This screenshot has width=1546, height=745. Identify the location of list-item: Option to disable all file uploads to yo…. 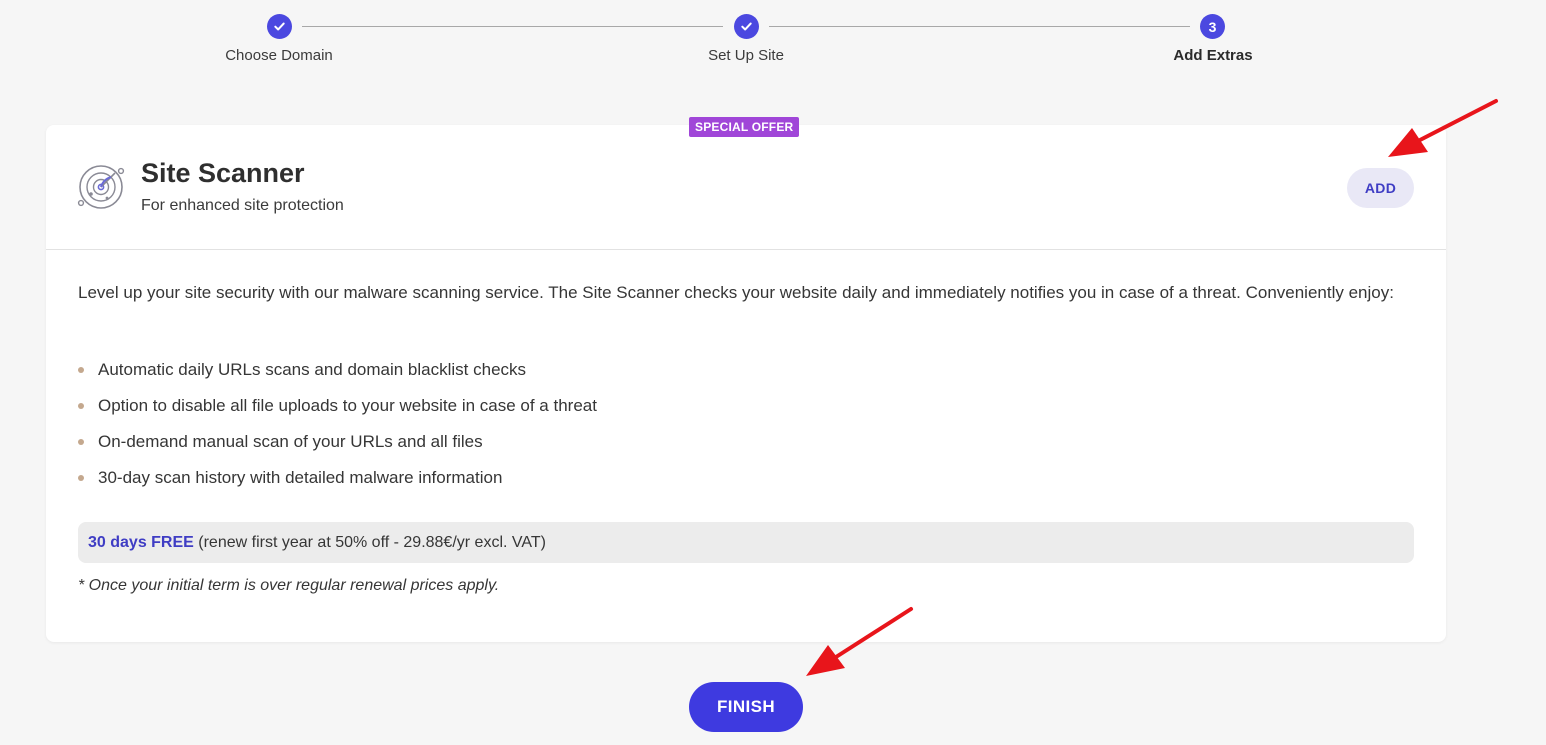
(337, 411).